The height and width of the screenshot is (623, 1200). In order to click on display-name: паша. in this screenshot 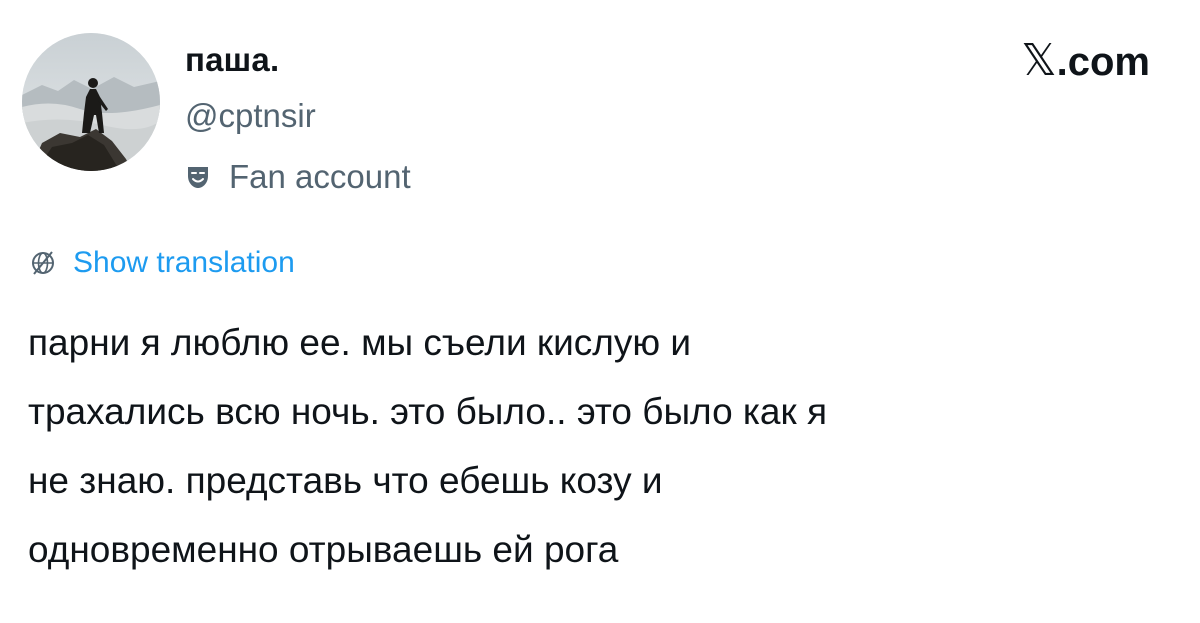, I will do `click(232, 60)`.